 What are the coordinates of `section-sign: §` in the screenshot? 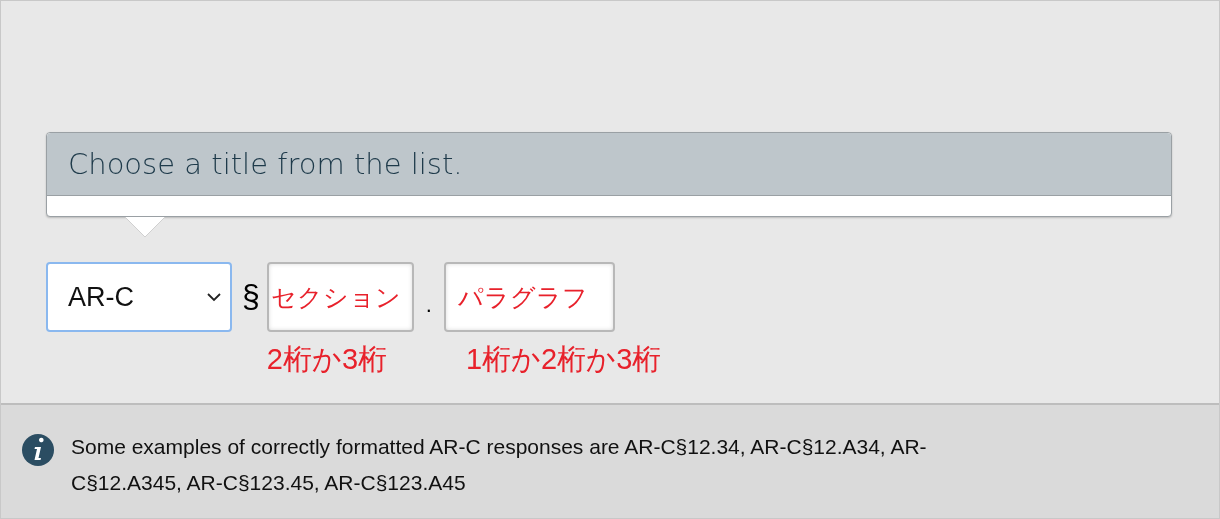 It's located at (251, 296).